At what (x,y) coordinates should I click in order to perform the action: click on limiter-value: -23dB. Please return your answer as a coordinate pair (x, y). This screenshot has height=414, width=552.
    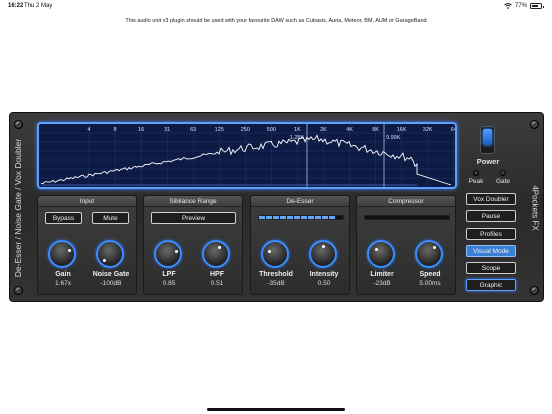
    Looking at the image, I should click on (382, 283).